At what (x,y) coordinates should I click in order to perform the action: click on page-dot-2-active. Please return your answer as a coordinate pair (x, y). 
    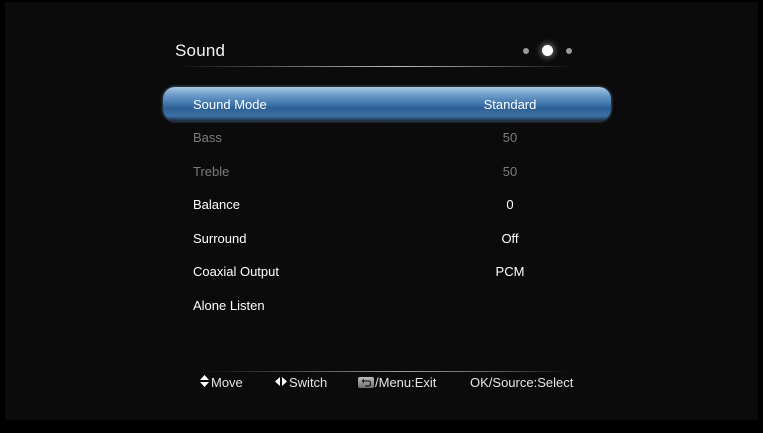
    Looking at the image, I should click on (547, 50).